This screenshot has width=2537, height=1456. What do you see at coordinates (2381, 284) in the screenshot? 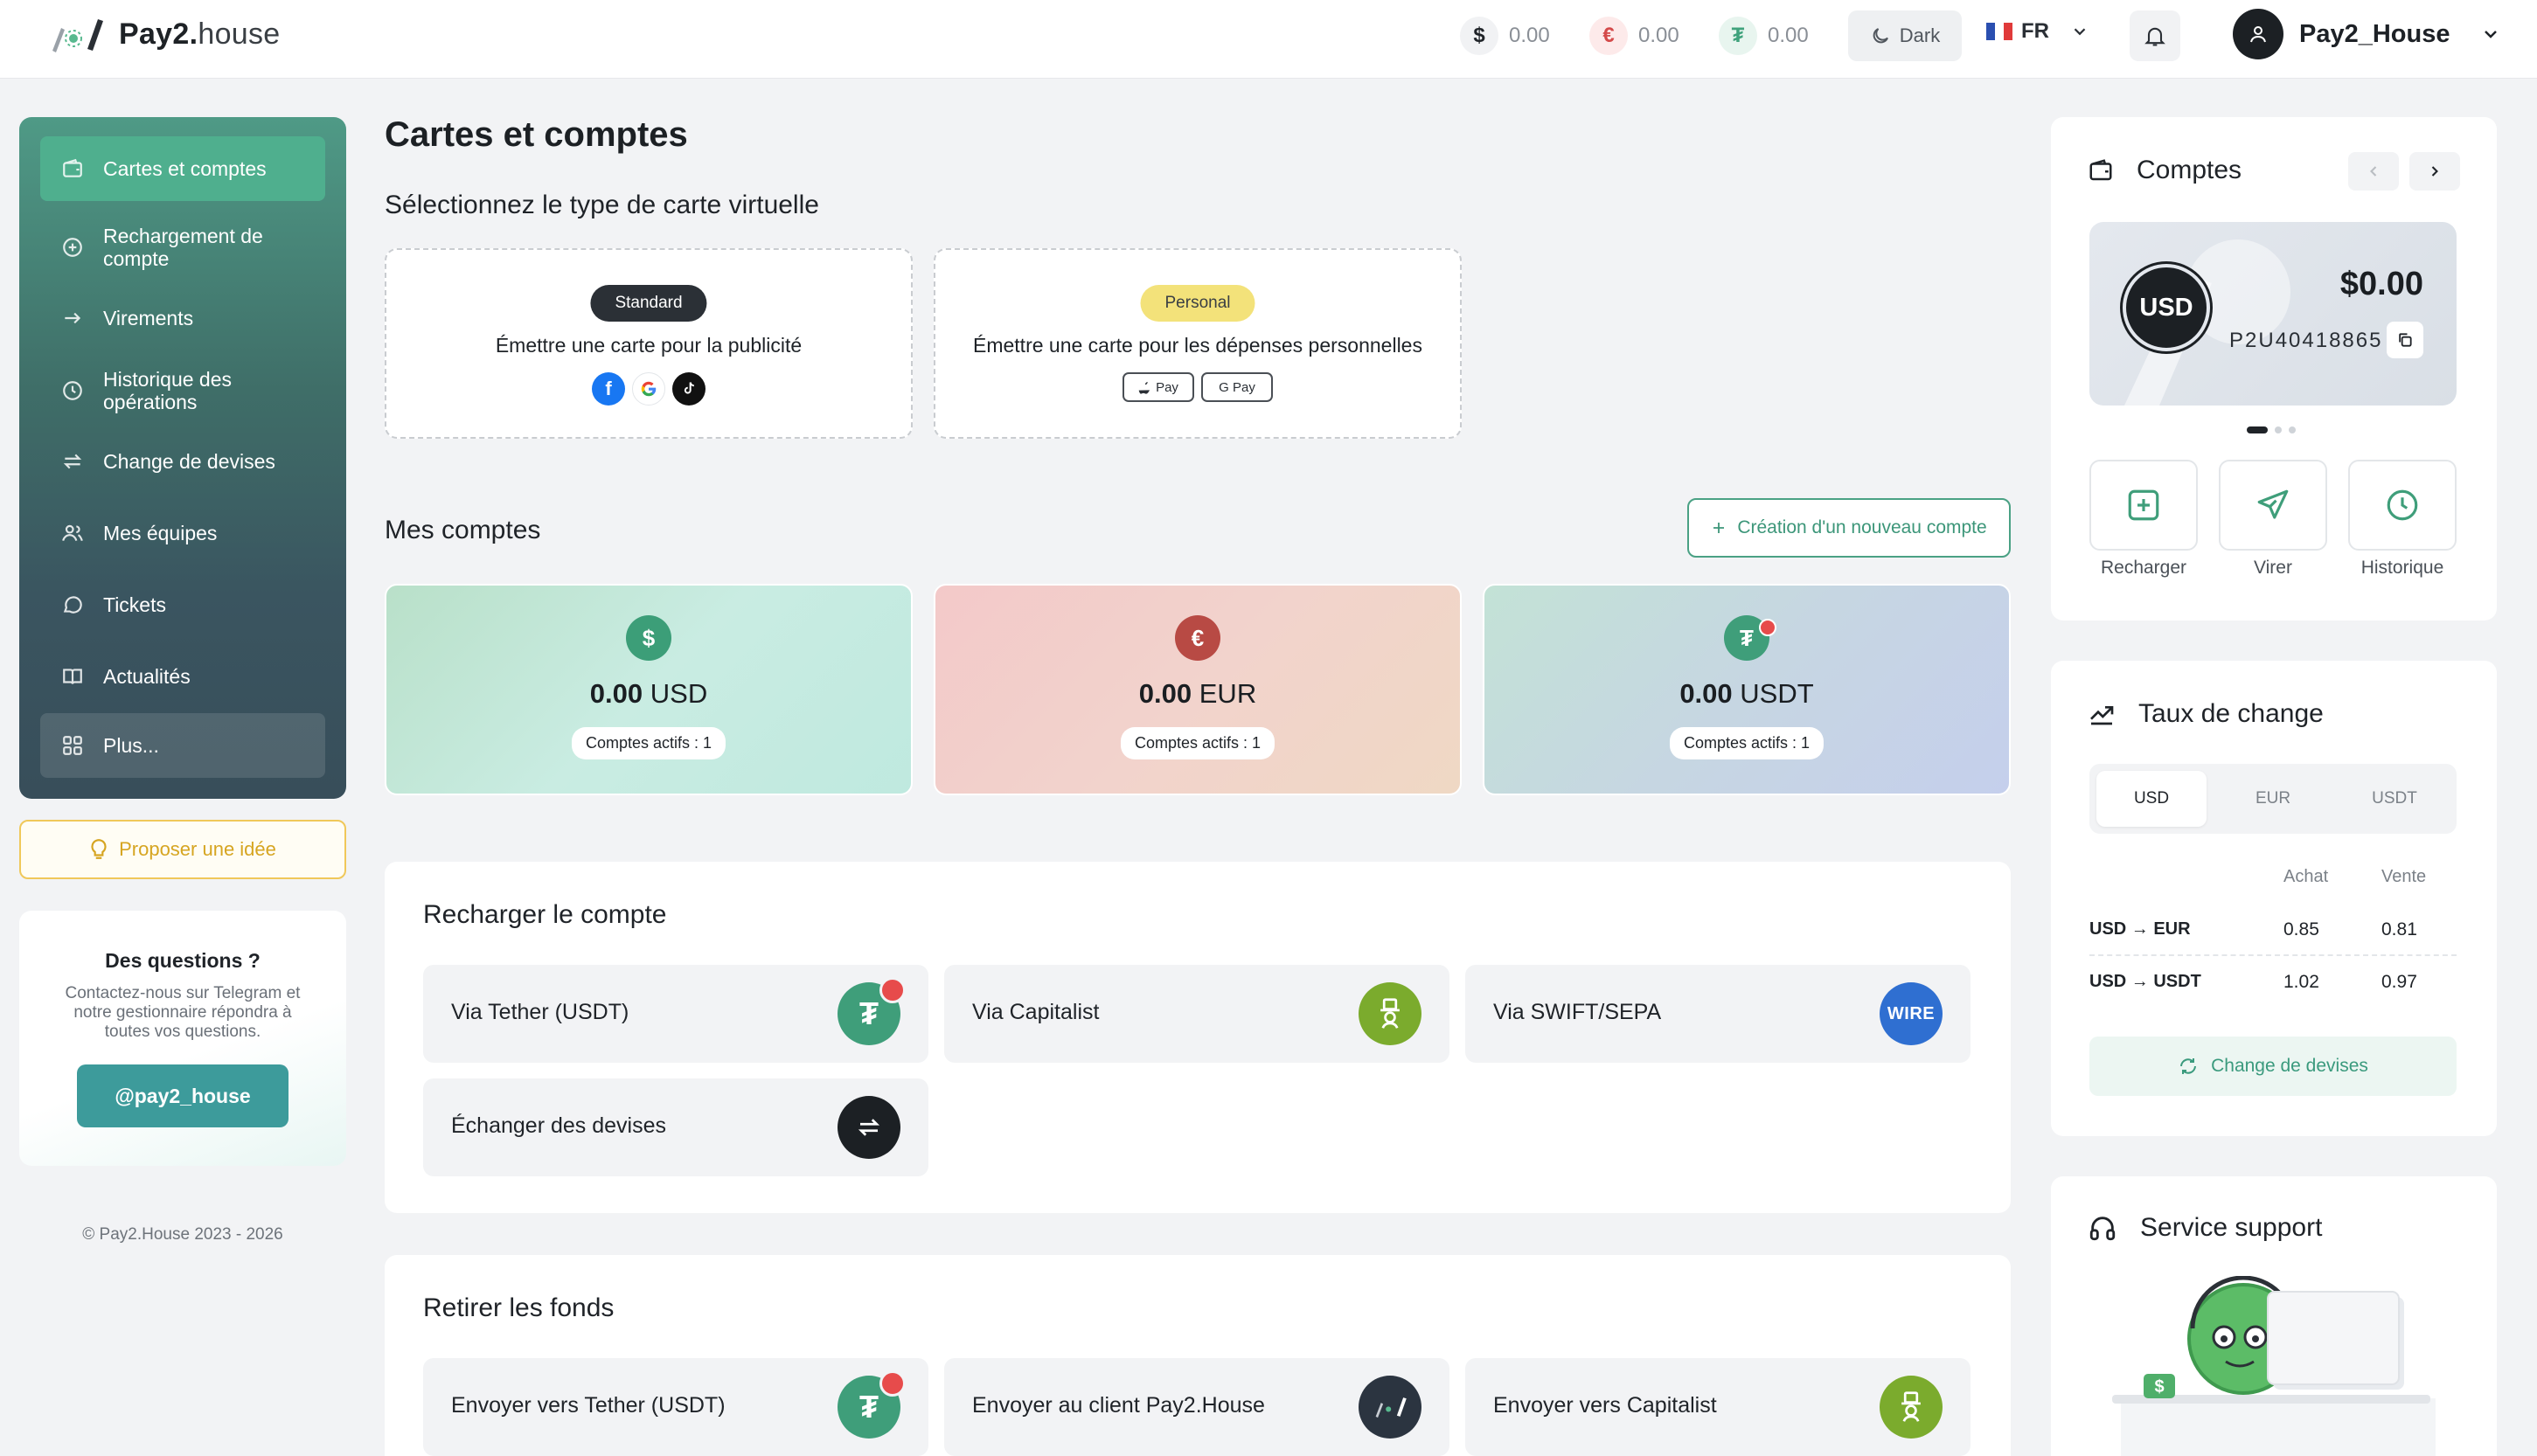
I see `card-balance: $0.00` at bounding box center [2381, 284].